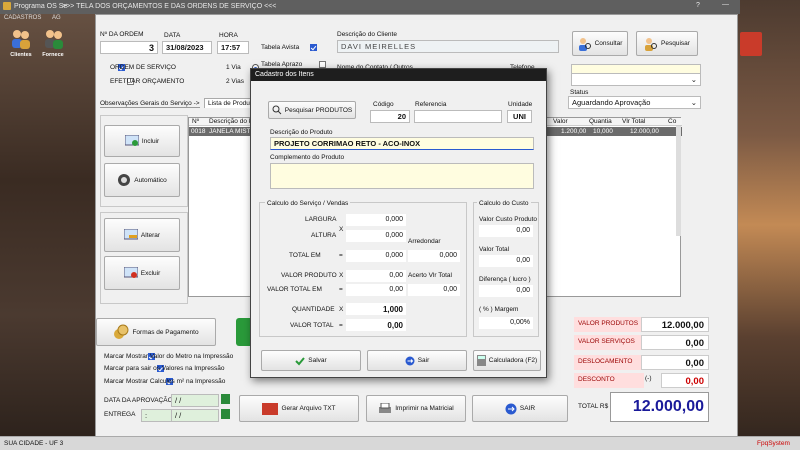  Describe the element at coordinates (644, 131) in the screenshot. I see `row-total: 12.000,00` at that location.